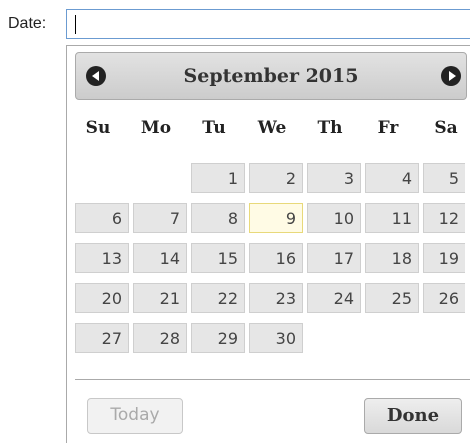 Image resolution: width=470 pixels, height=445 pixels. Describe the element at coordinates (451, 76) in the screenshot. I see `next-month-icon` at that location.